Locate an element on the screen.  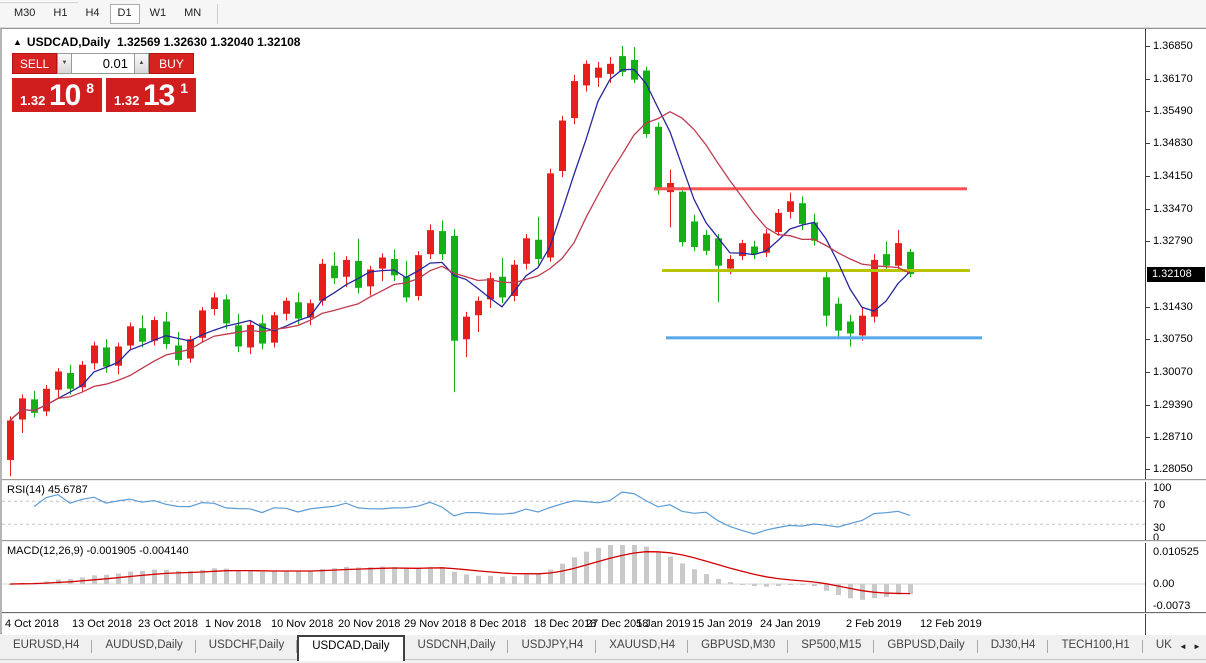
date-axis-label: 1 Nov 2018 is located at coordinates (233, 624).